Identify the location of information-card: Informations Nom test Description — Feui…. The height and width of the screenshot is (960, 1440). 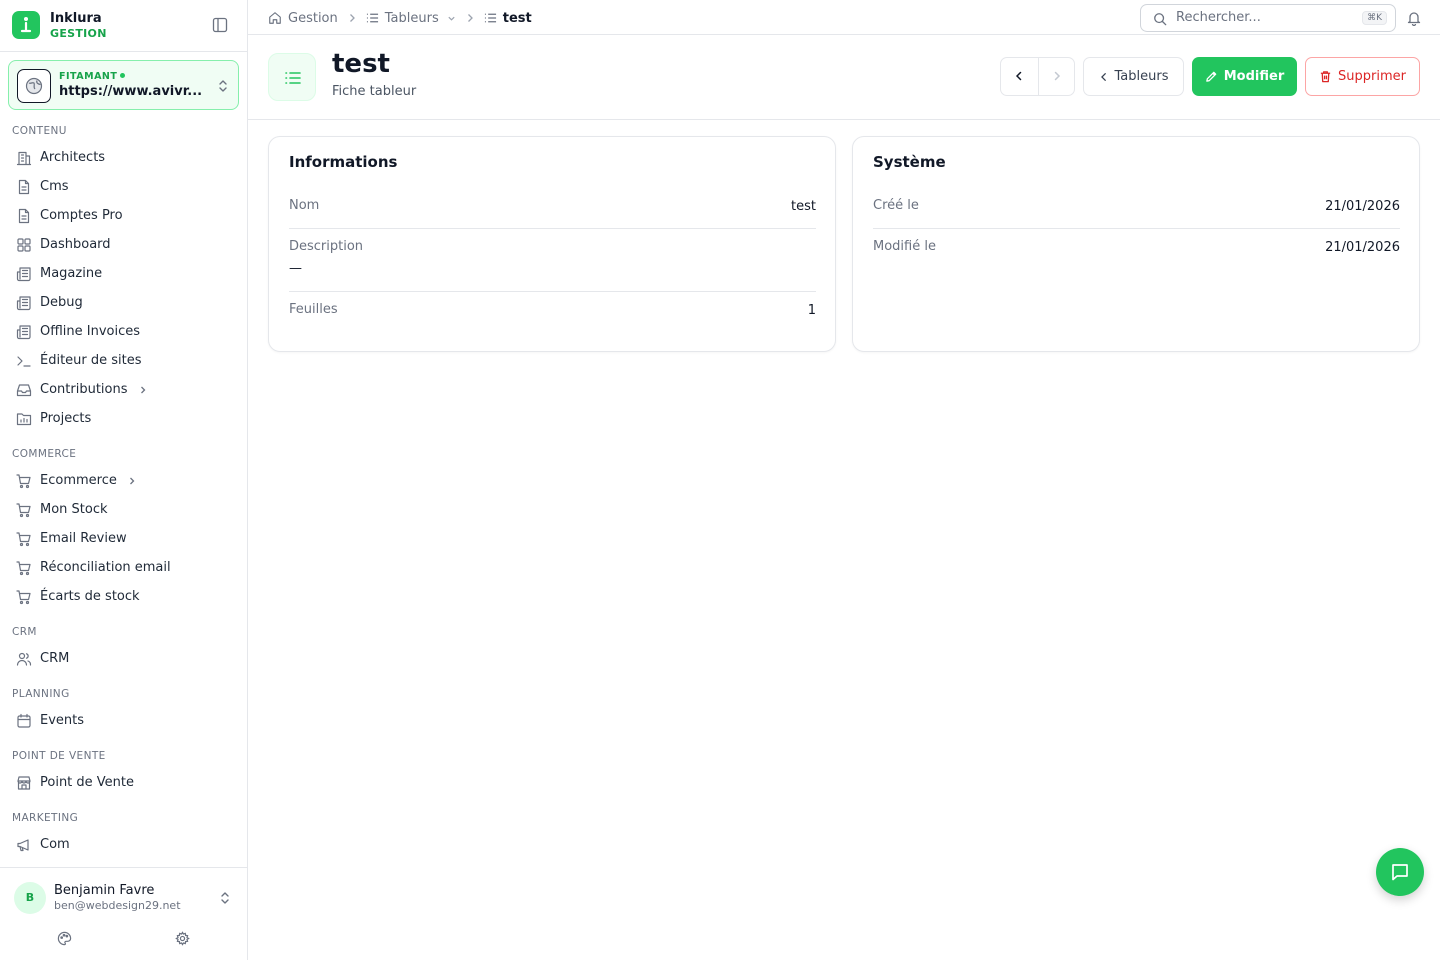
(552, 244).